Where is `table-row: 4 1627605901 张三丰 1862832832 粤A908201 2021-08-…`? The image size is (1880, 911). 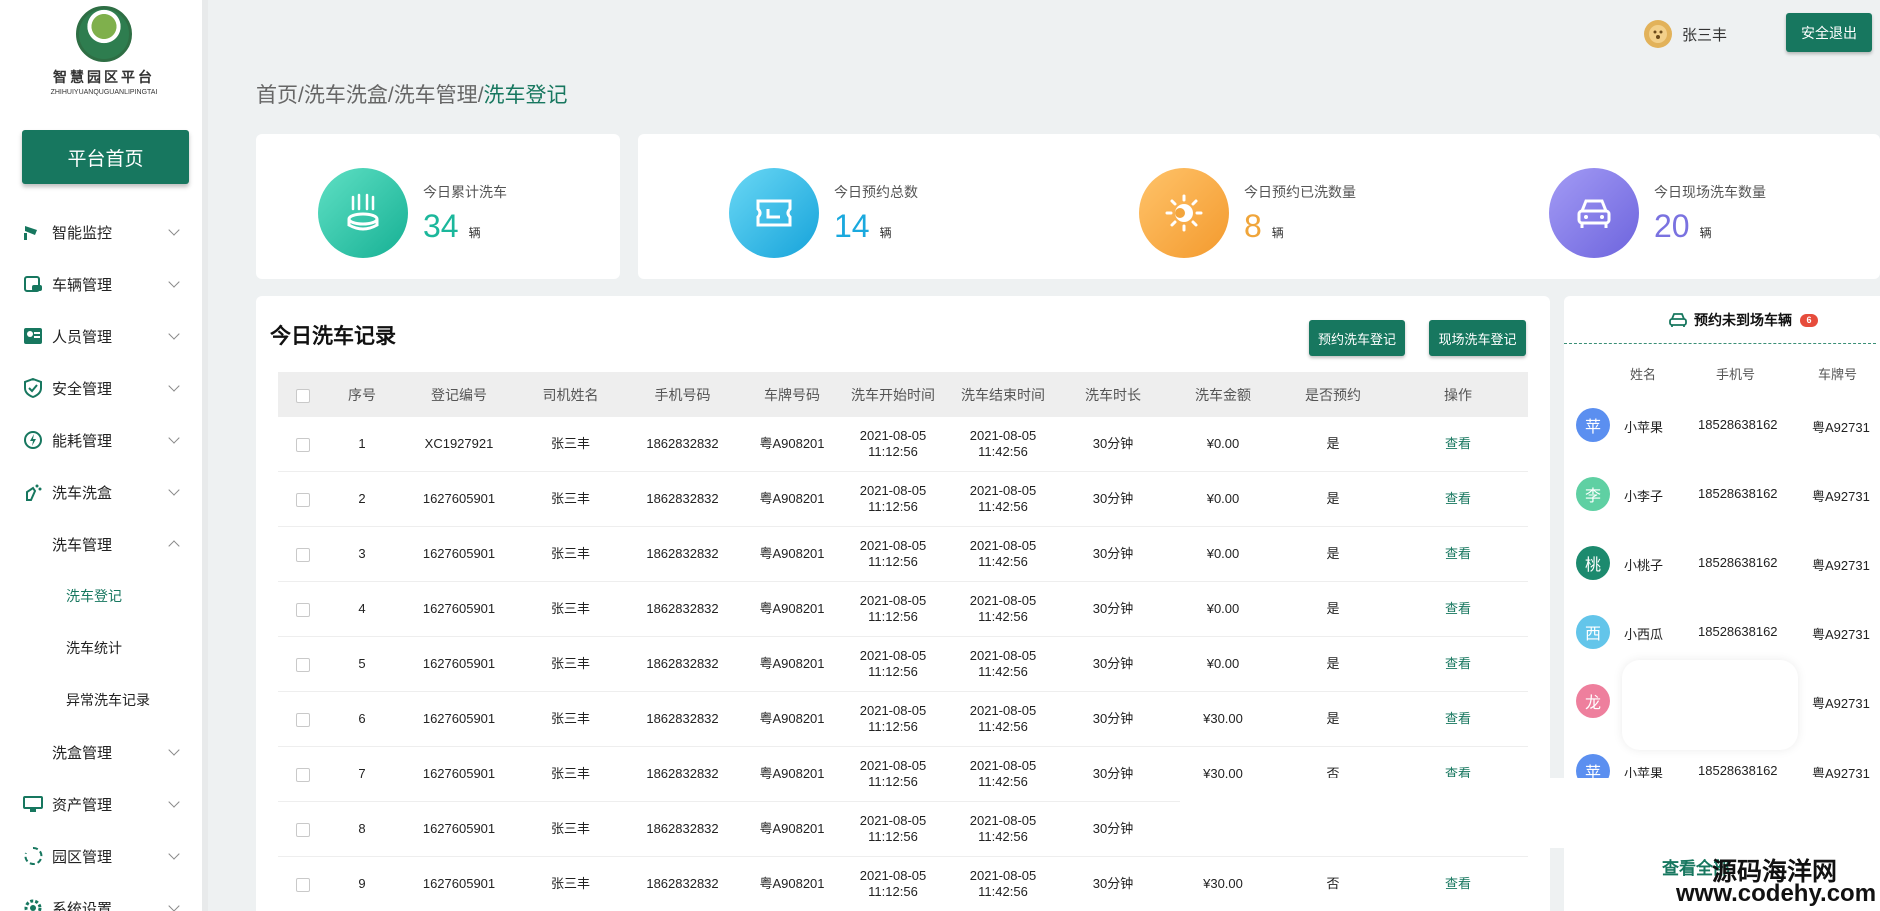
table-row: 4 1627605901 张三丰 1862832832 粤A908201 2021-08-… is located at coordinates (903, 609).